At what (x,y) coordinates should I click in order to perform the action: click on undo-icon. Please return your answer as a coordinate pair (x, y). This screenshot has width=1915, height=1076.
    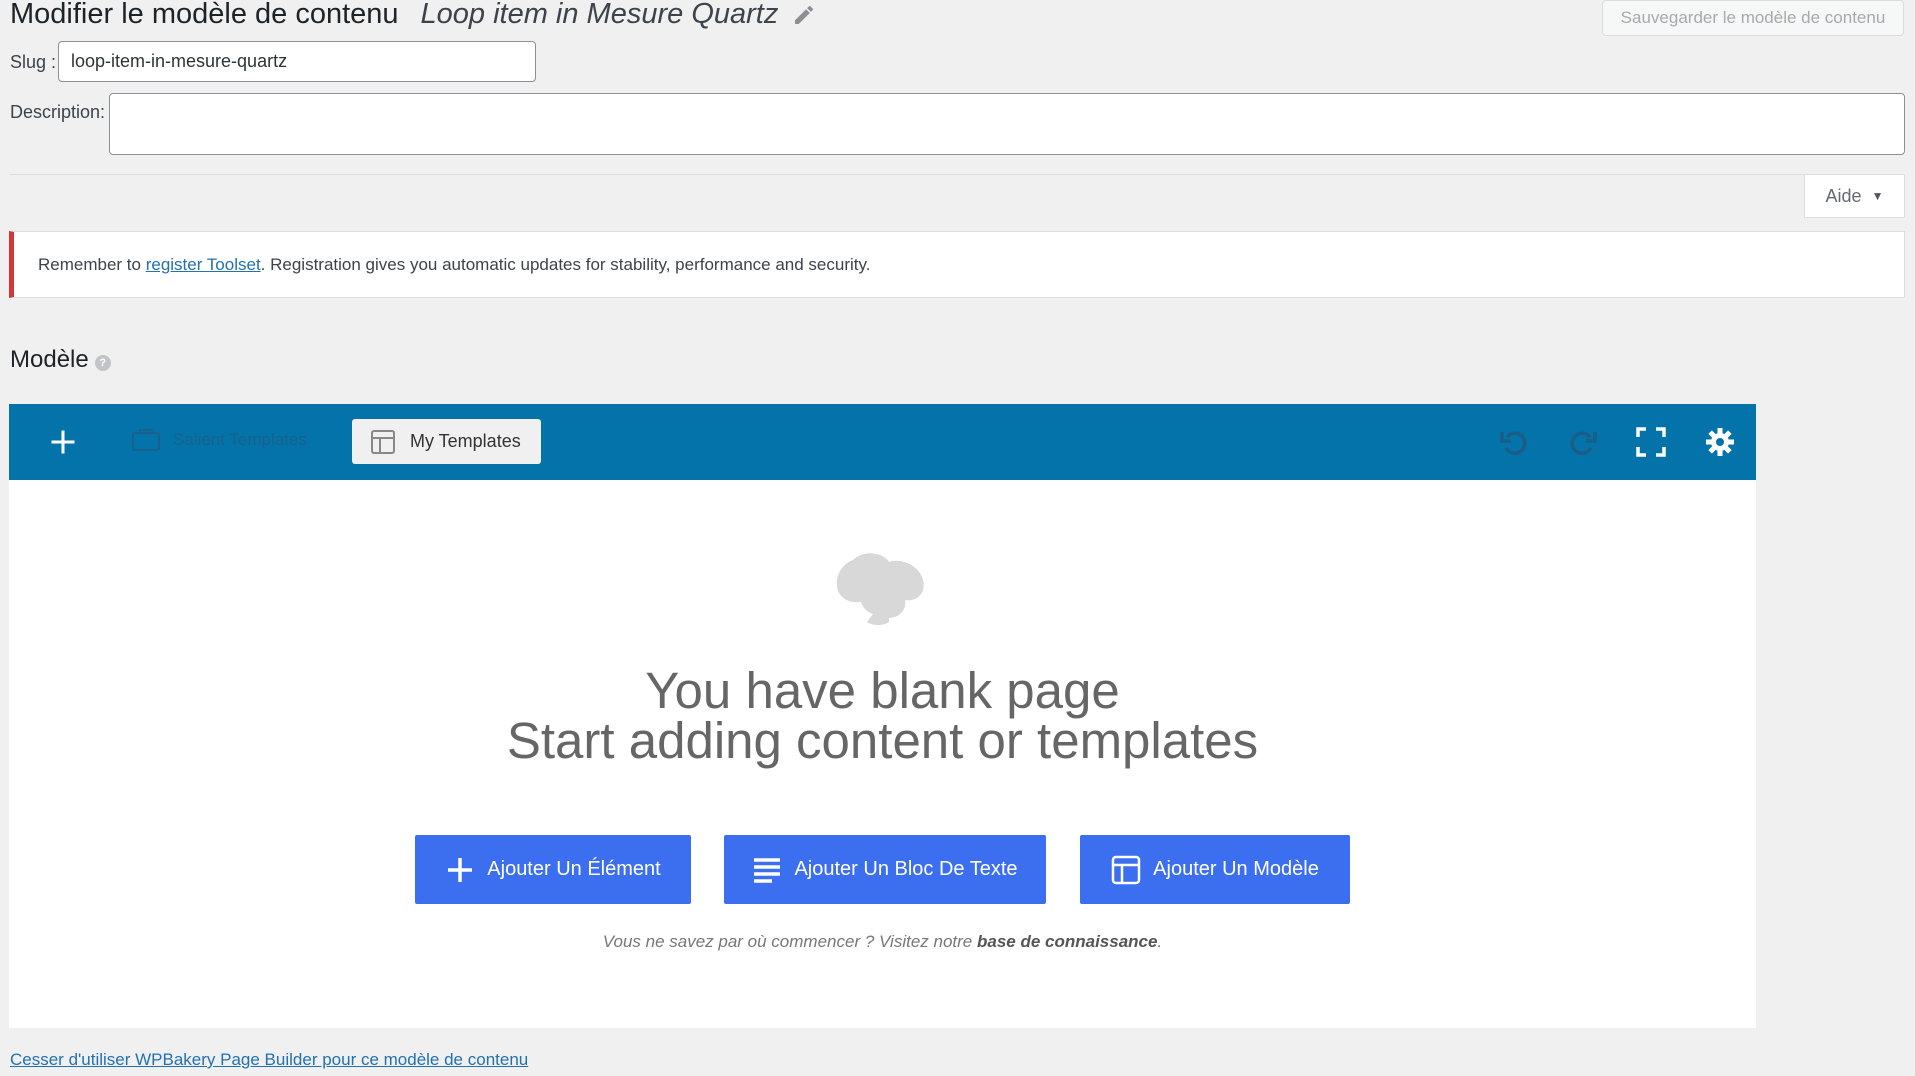
    Looking at the image, I should click on (1514, 442).